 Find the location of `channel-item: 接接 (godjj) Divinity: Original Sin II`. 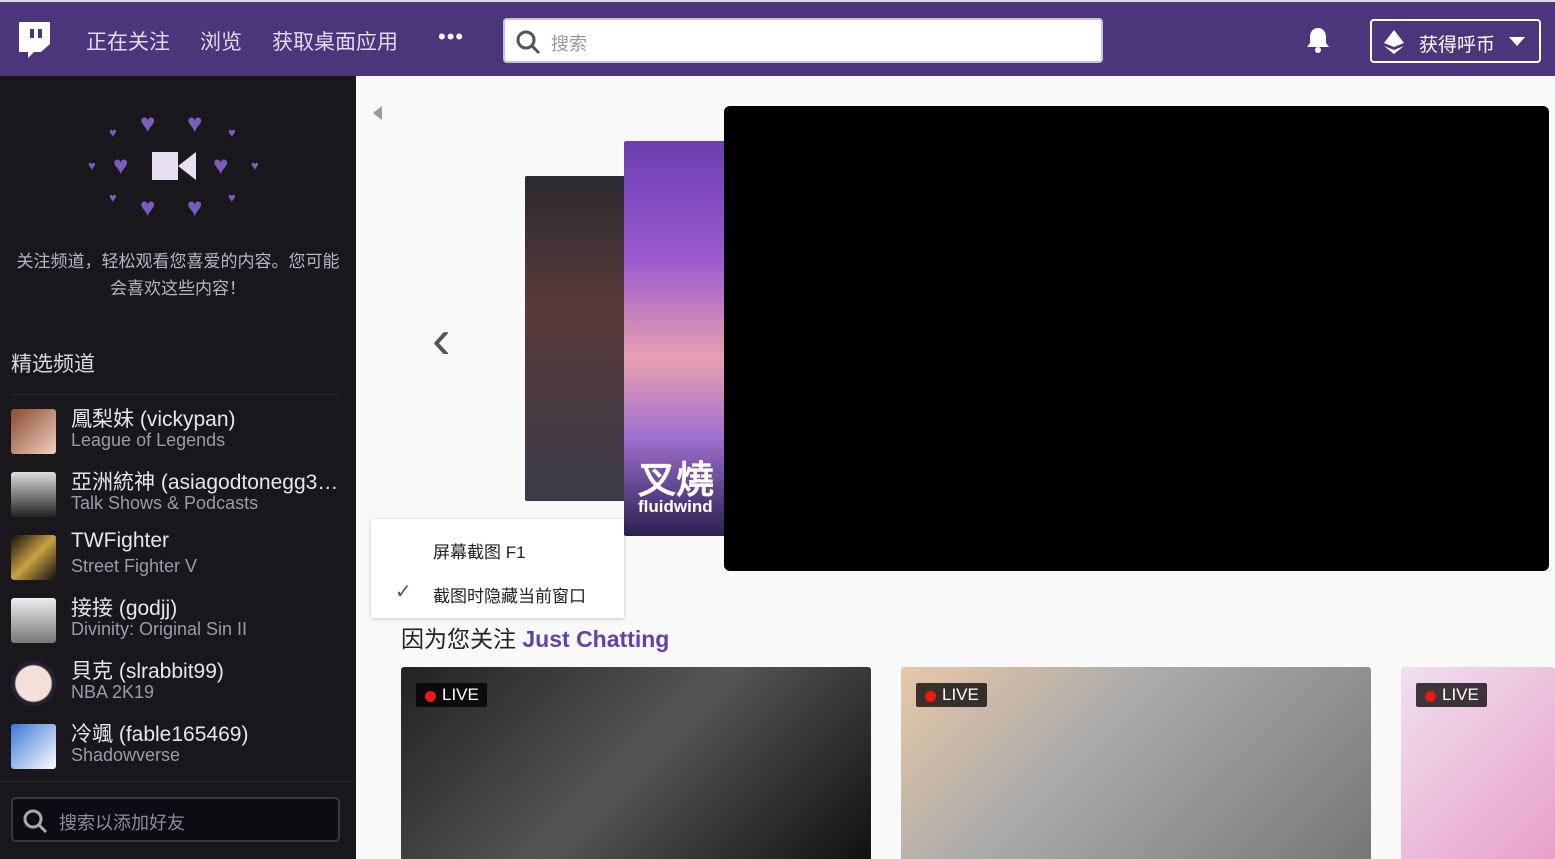

channel-item: 接接 (godjj) Divinity: Original Sin II is located at coordinates (178, 620).